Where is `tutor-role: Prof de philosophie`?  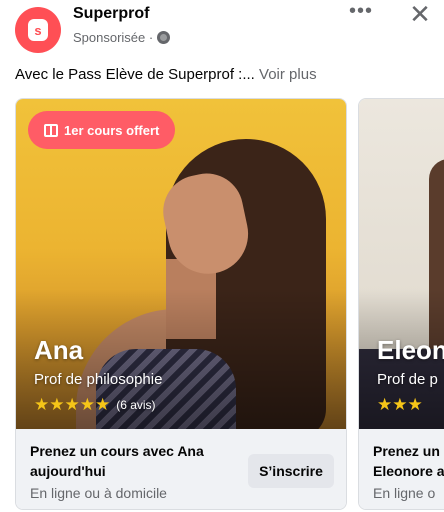 tutor-role: Prof de philosophie is located at coordinates (98, 379).